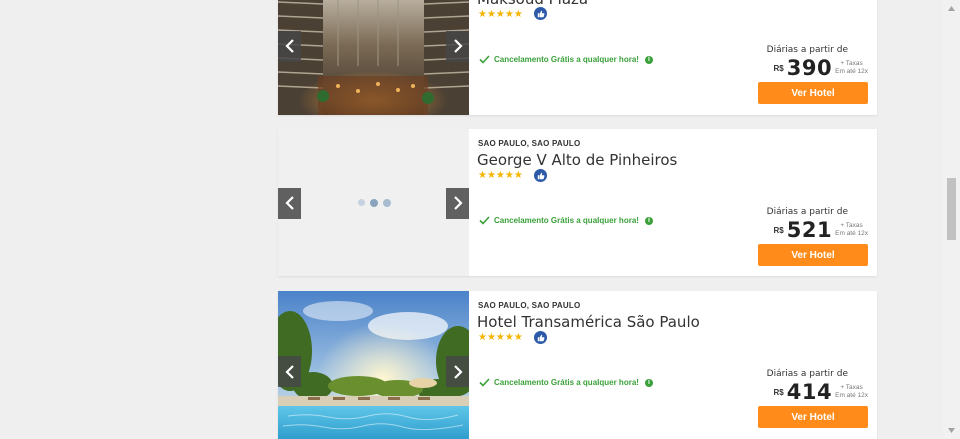  Describe the element at coordinates (588, 322) in the screenshot. I see `hotel-name: Hotel Transamérica São Paulo` at that location.